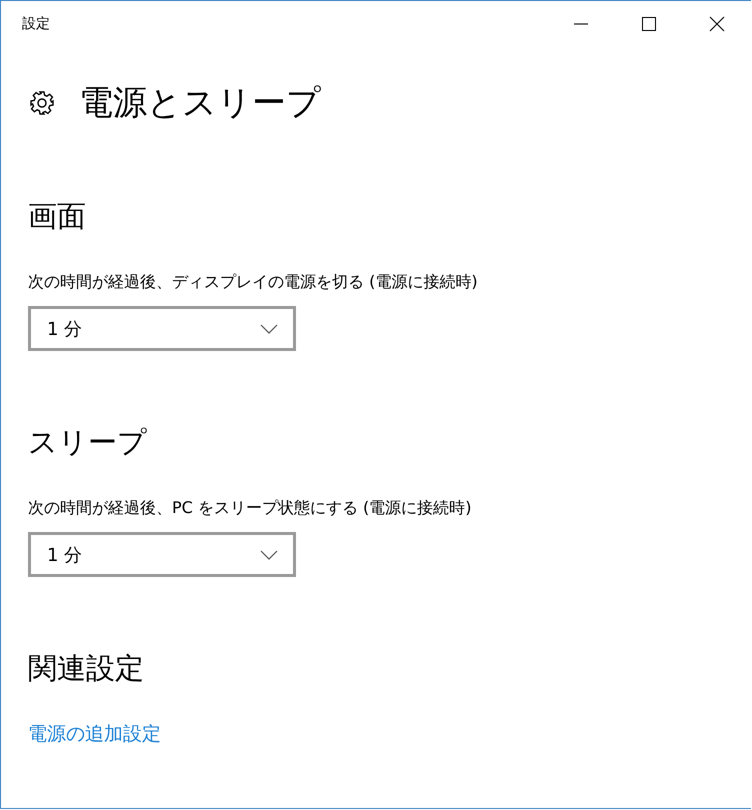 The image size is (752, 810). What do you see at coordinates (581, 24) in the screenshot?
I see `minimize-icon` at bounding box center [581, 24].